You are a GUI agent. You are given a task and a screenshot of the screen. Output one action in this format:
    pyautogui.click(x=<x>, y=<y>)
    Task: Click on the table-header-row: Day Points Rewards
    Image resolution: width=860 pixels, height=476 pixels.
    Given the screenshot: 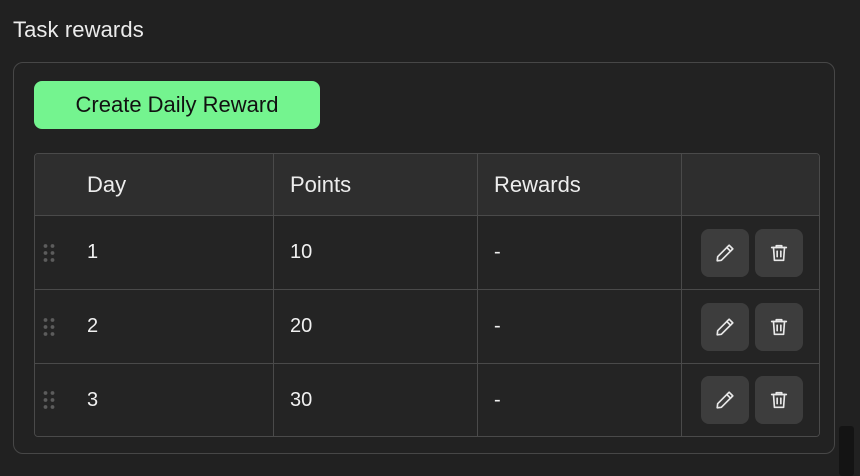 What is the action you would take?
    pyautogui.click(x=427, y=185)
    